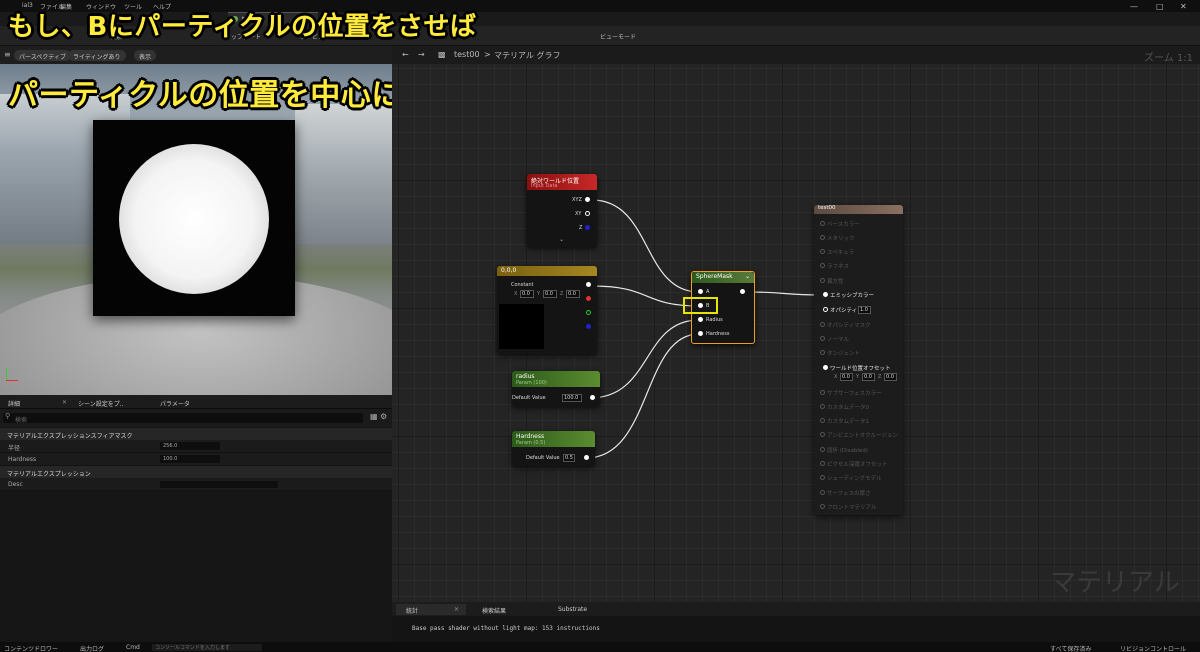 The height and width of the screenshot is (652, 1200). I want to click on hardness-value-field: 0.5, so click(569, 458).